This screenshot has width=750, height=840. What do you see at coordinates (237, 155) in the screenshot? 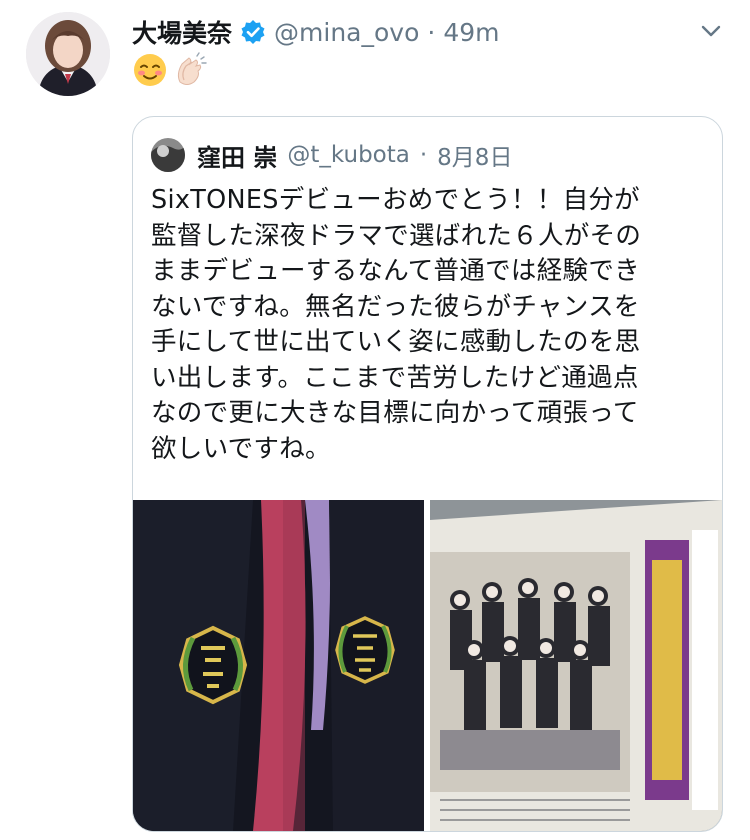
I see `quoted-author-name: 窪田 崇` at bounding box center [237, 155].